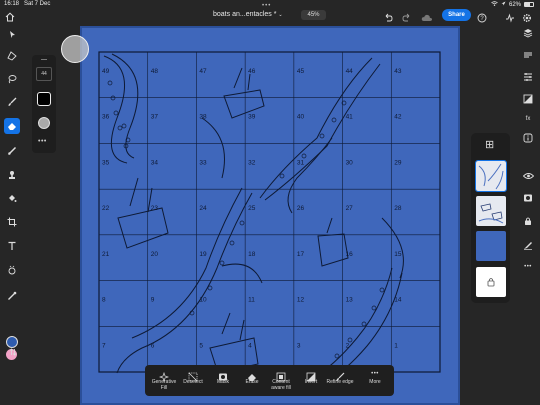 Image resolution: width=540 pixels, height=405 pixels. I want to click on sparkle-icon, so click(164, 376).